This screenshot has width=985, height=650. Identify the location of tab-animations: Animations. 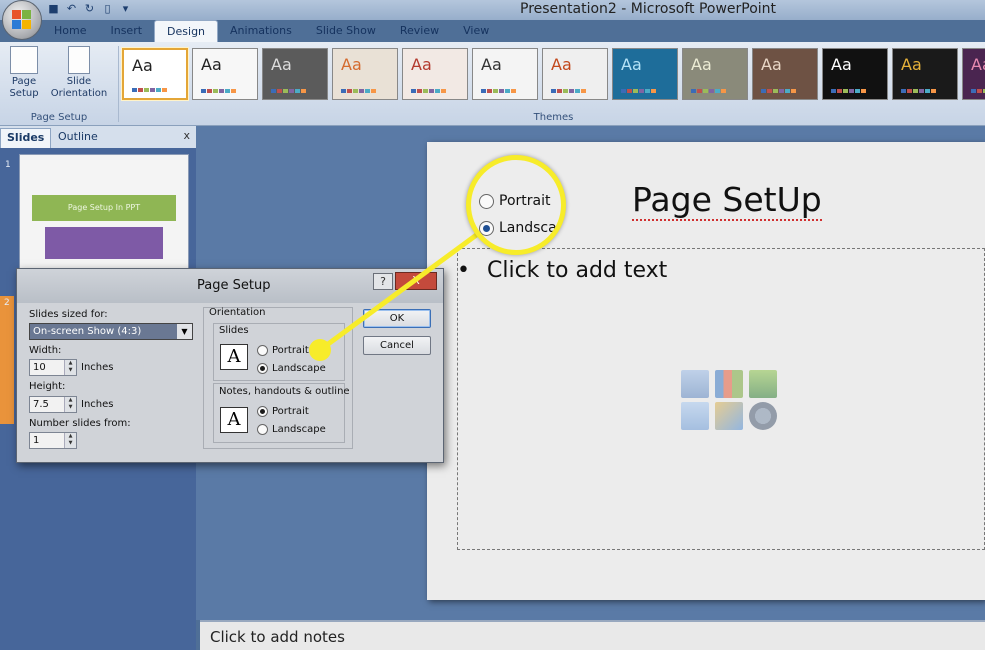
(261, 31).